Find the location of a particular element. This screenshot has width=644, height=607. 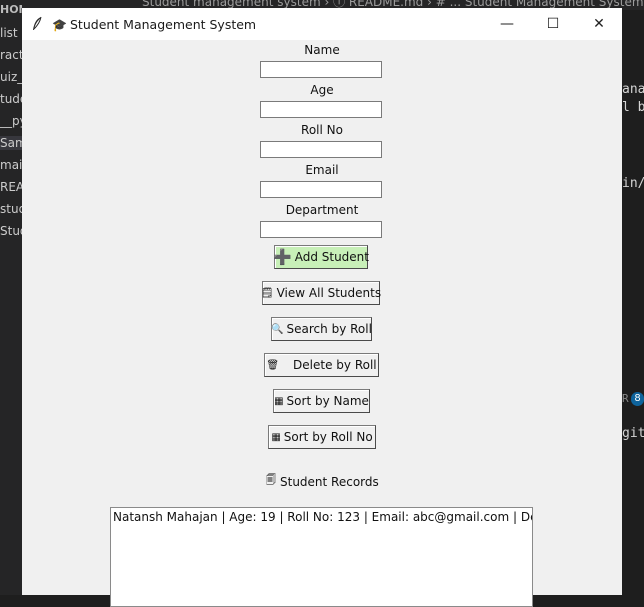

background-editor-strip: anag l b in/ R 8 git is located at coordinates (633, 302).